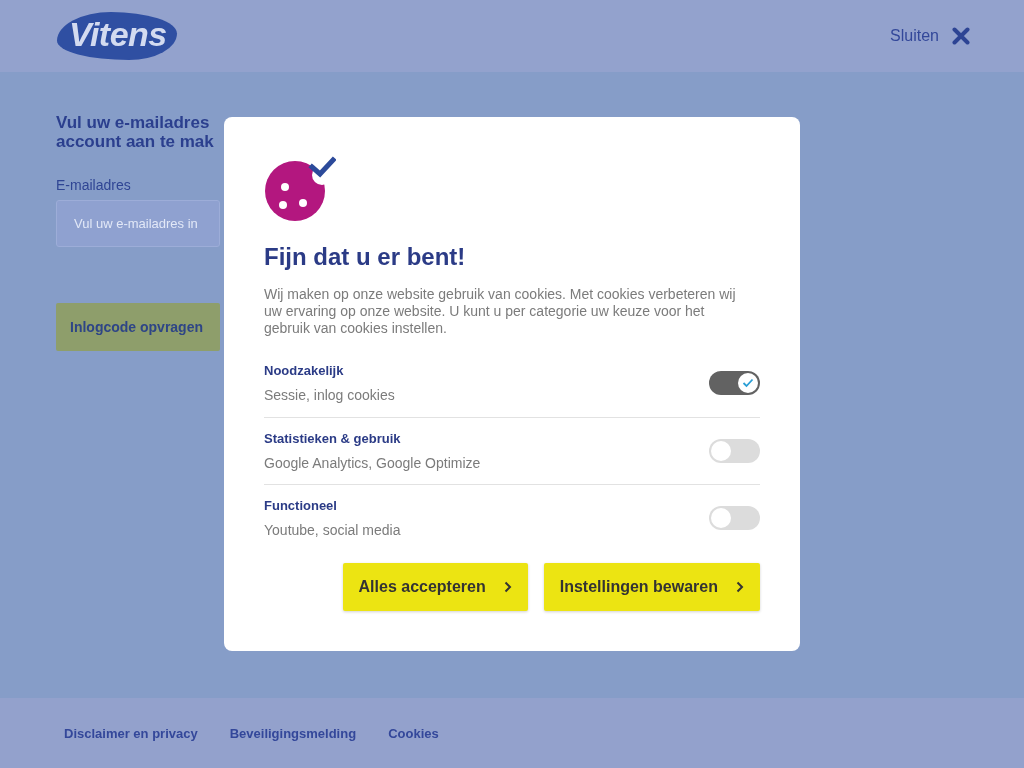 Image resolution: width=1024 pixels, height=768 pixels. Describe the element at coordinates (131, 733) in the screenshot. I see `footer-link: Disclaimer en privacy` at that location.